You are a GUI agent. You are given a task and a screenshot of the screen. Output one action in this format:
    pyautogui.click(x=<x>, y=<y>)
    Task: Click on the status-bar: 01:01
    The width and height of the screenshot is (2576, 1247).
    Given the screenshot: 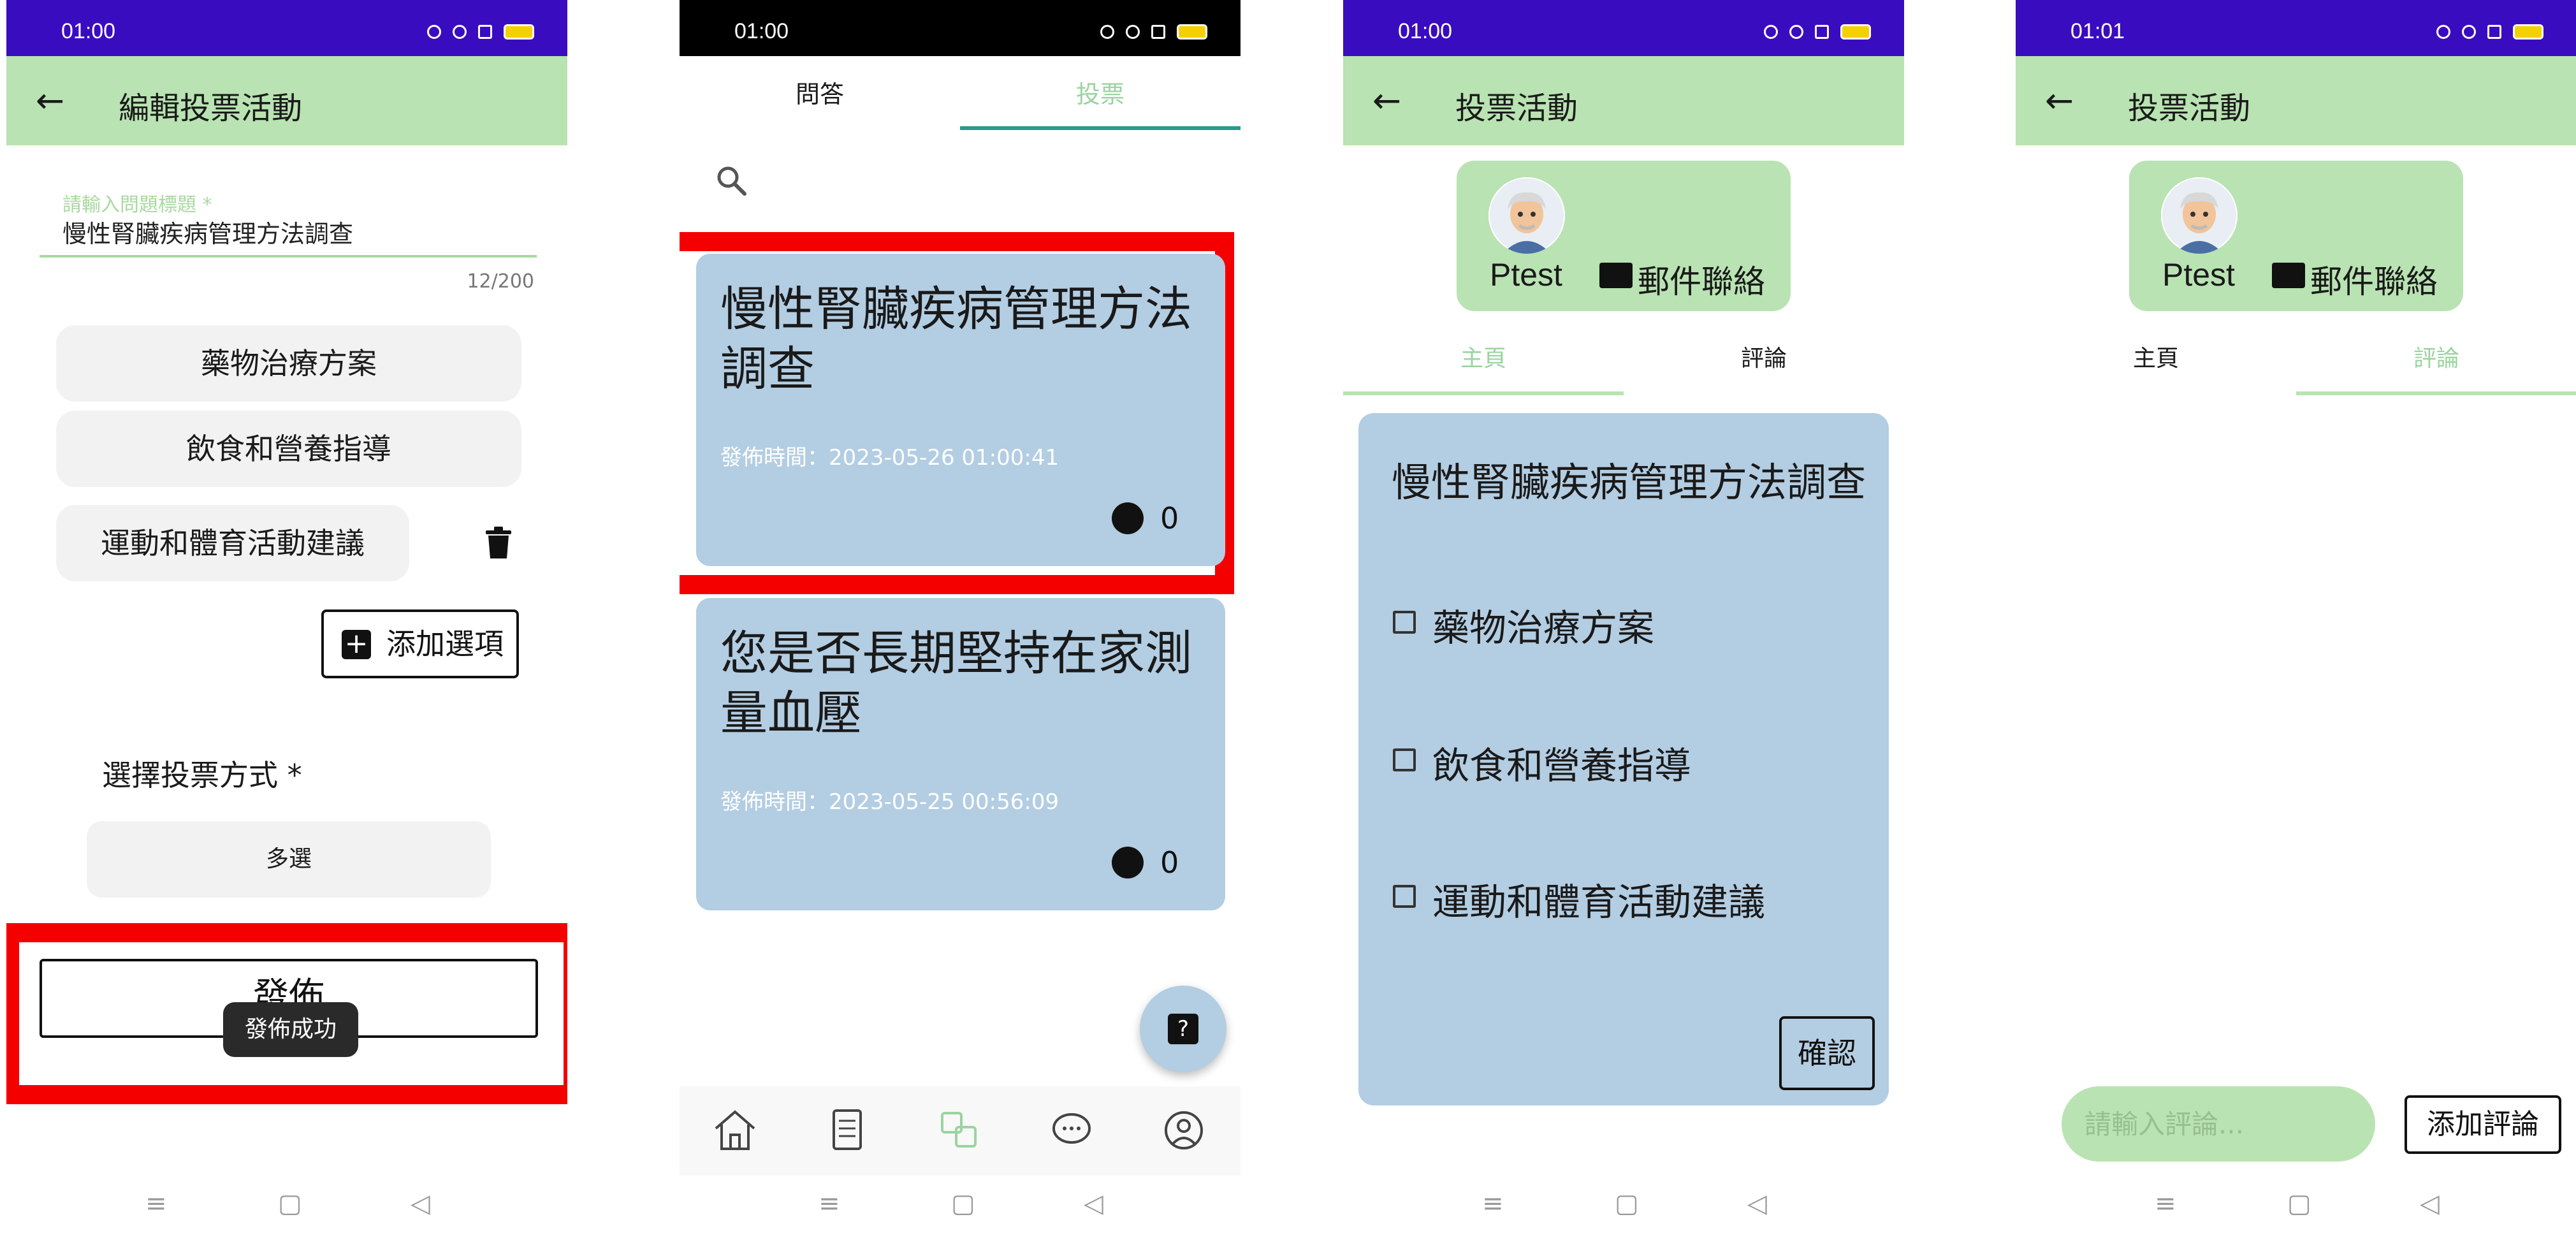 What is the action you would take?
    pyautogui.click(x=2296, y=28)
    